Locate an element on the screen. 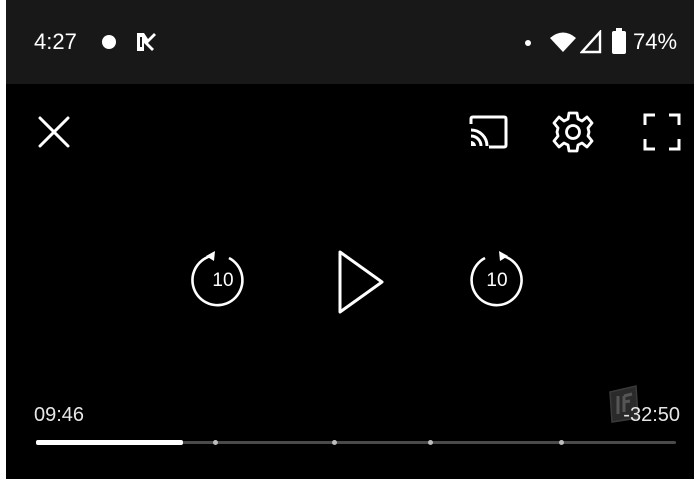 The height and width of the screenshot is (479, 700). fullscreen-button is located at coordinates (662, 132).